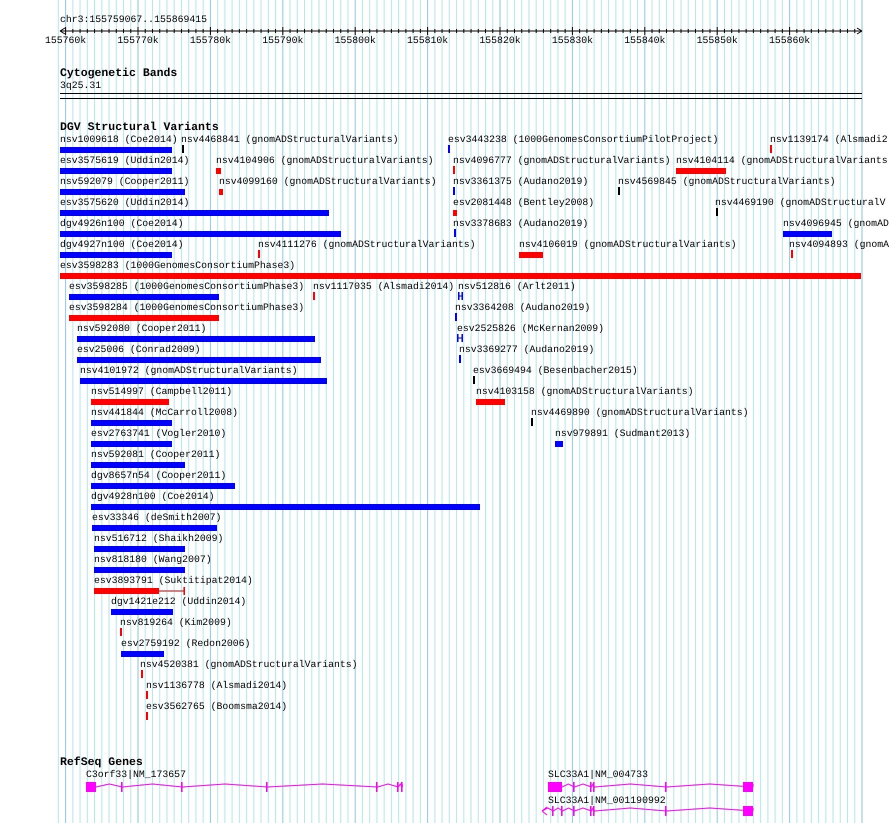  Describe the element at coordinates (562, 161) in the screenshot. I see `variant-label: nsv4096777 (gnomADStructuralVariants)` at that location.